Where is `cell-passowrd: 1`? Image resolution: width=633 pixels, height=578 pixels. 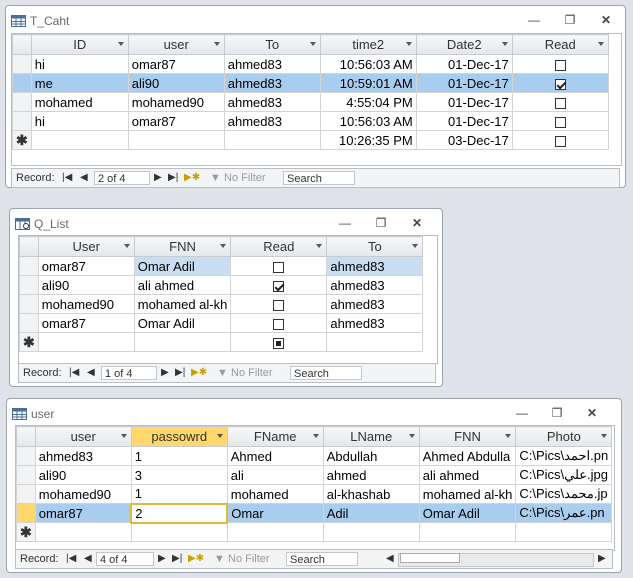
cell-passowrd: 1 is located at coordinates (179, 456).